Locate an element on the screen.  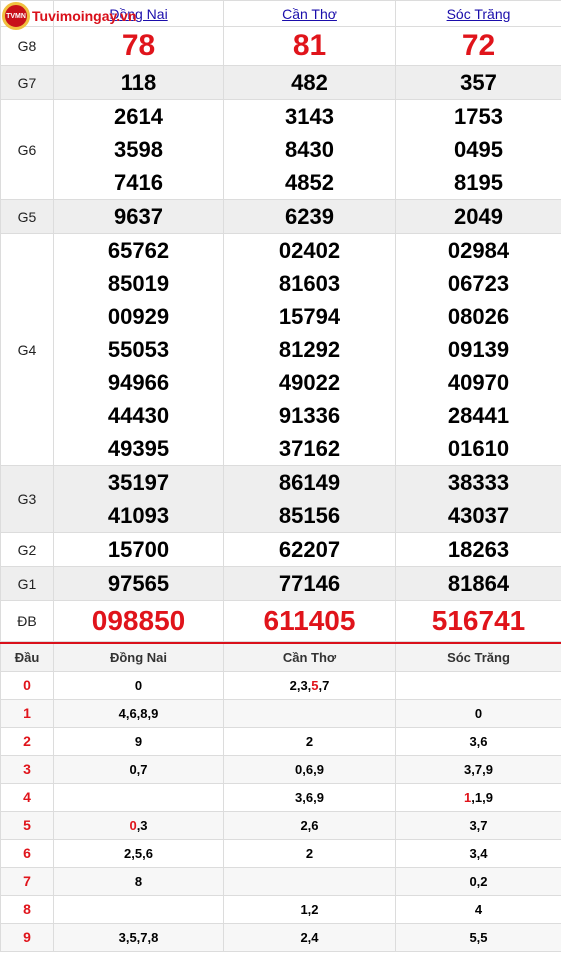
prize-number: 3598 is located at coordinates (138, 149).